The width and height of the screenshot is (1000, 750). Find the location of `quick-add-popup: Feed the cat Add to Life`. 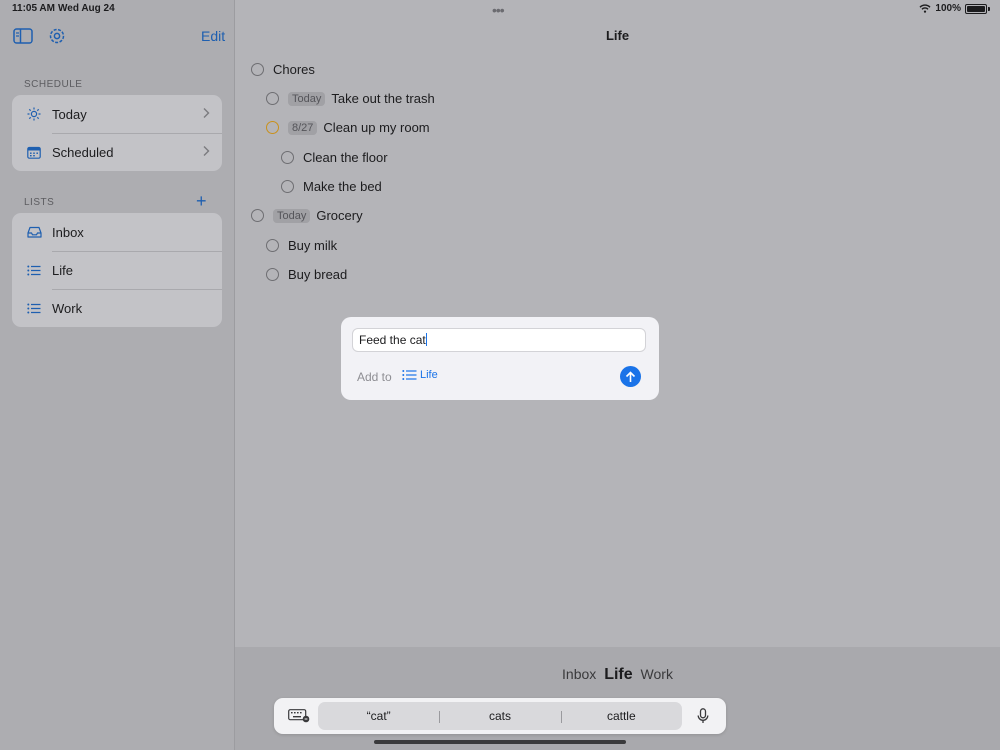

quick-add-popup: Feed the cat Add to Life is located at coordinates (500, 358).